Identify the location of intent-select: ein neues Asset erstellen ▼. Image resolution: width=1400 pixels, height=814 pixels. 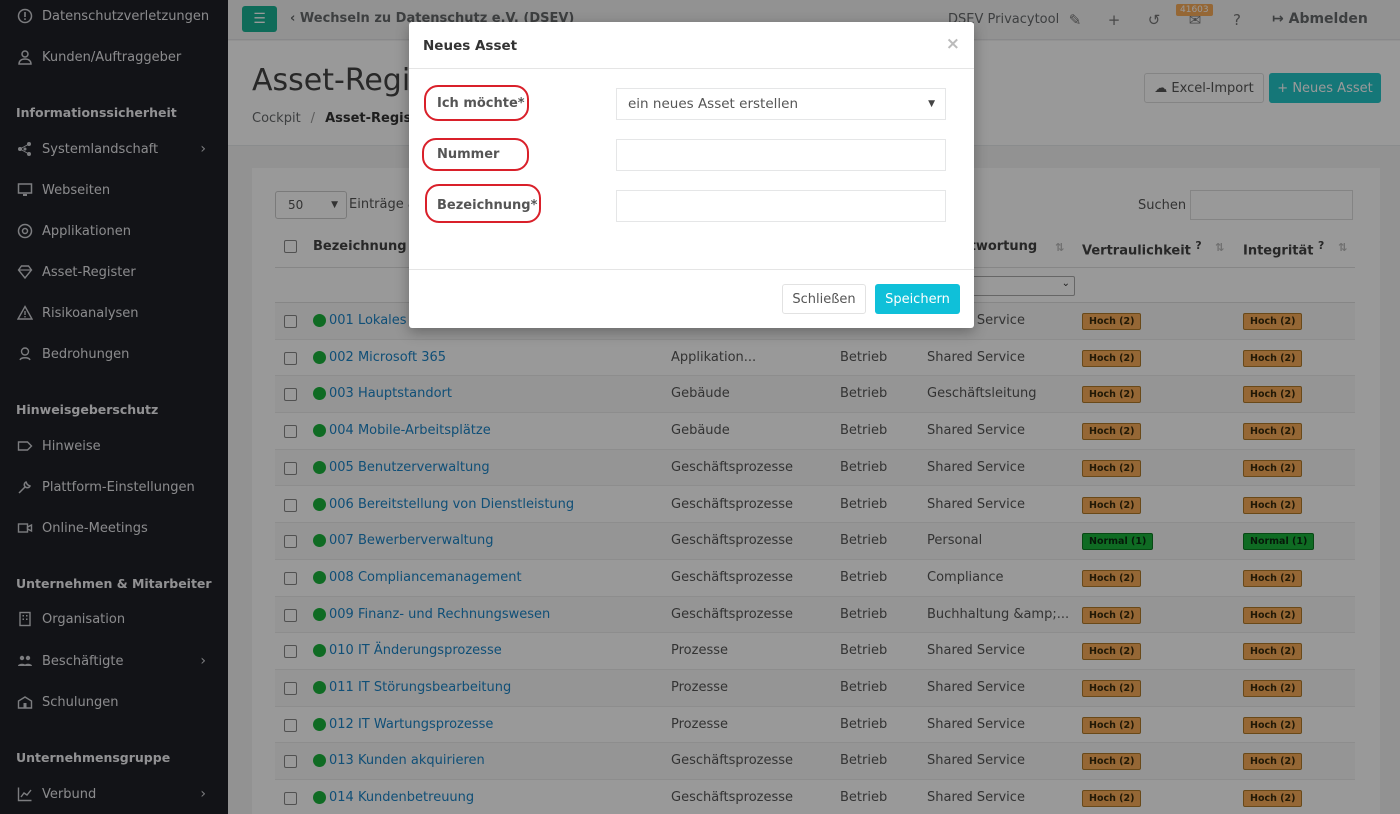
(781, 104).